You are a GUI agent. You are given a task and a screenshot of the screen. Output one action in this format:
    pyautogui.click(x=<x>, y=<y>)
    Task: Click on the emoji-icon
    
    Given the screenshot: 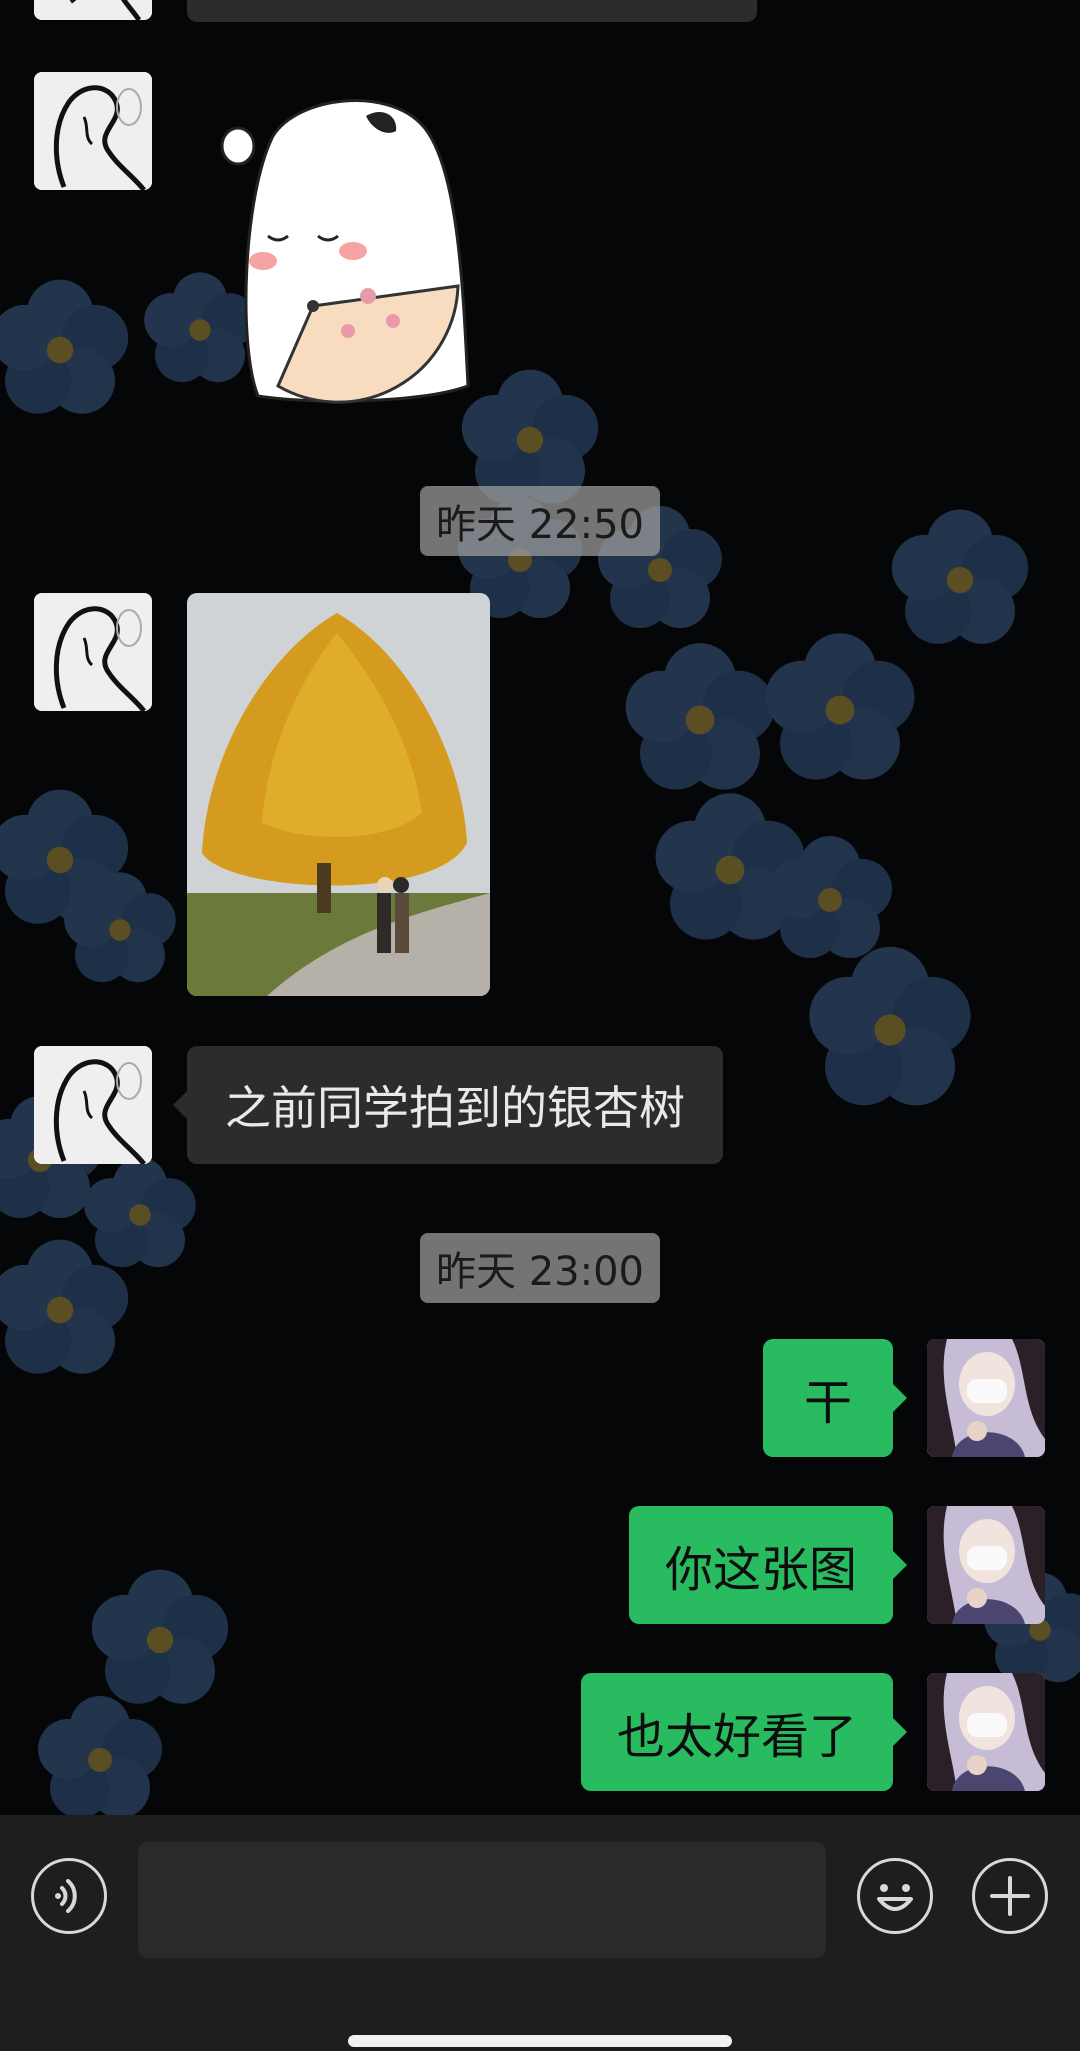 What is the action you would take?
    pyautogui.click(x=895, y=1897)
    